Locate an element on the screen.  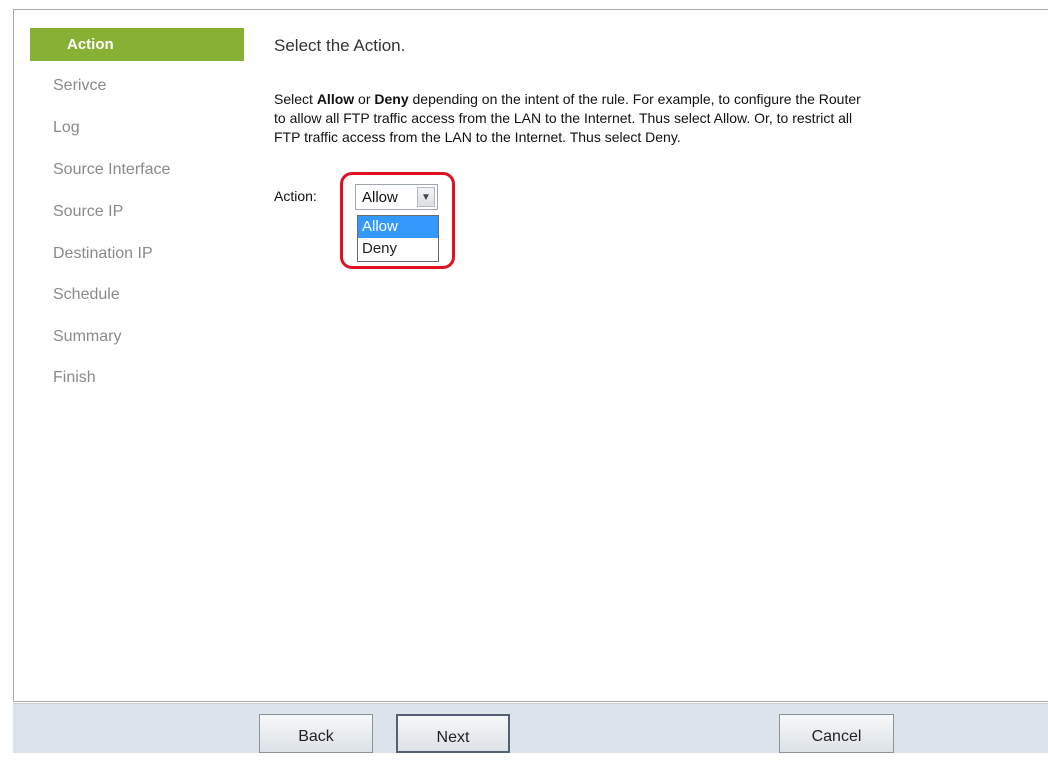
sidebar-item-summary: Summary is located at coordinates (87, 337).